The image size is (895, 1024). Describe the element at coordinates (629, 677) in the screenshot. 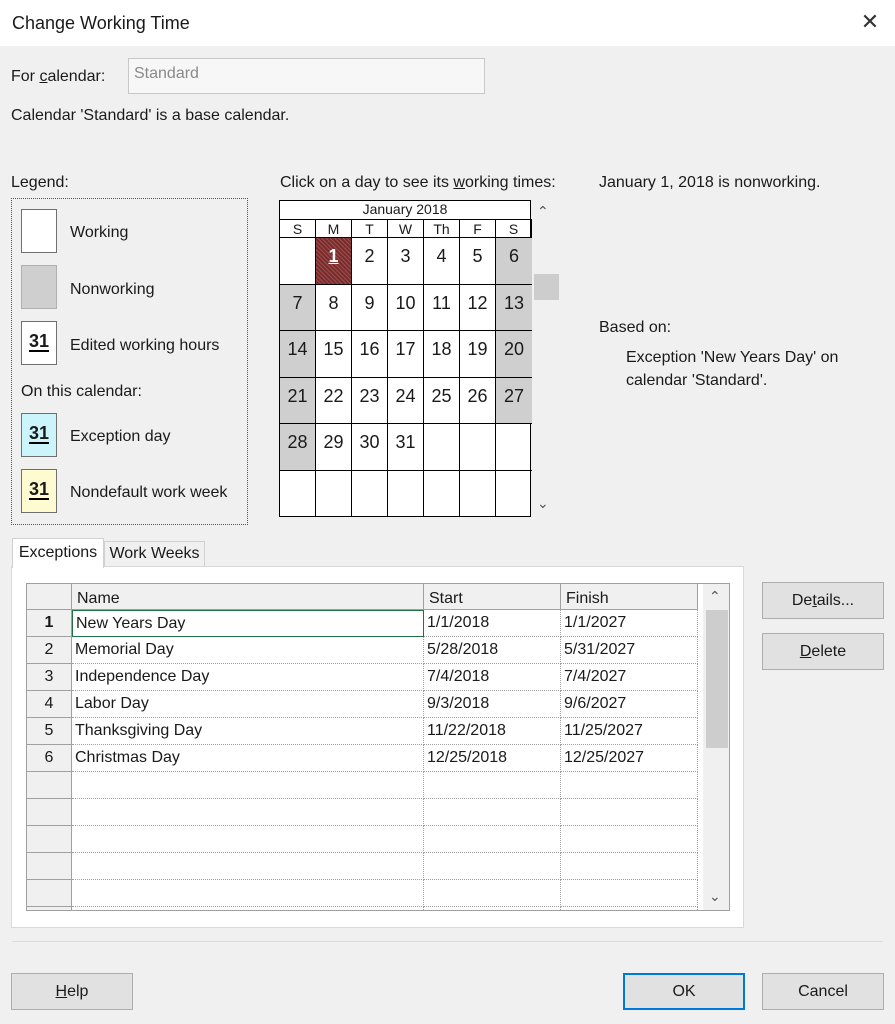

I see `cell-finish: 7/4/2027` at that location.